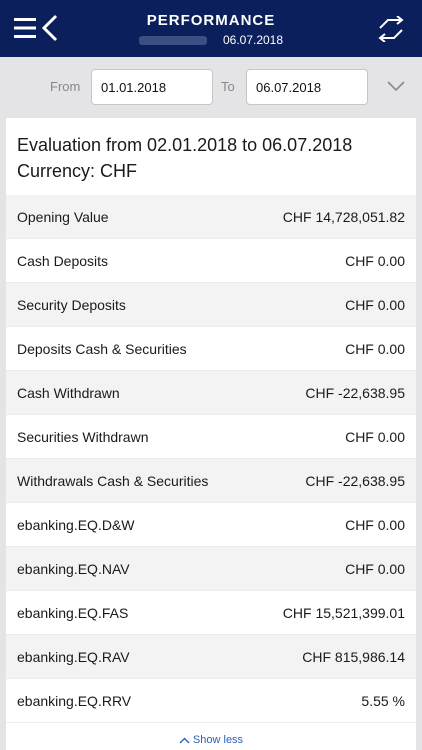 The height and width of the screenshot is (750, 422). Describe the element at coordinates (77, 171) in the screenshot. I see `evaluation-currency: Currency: CHF` at that location.